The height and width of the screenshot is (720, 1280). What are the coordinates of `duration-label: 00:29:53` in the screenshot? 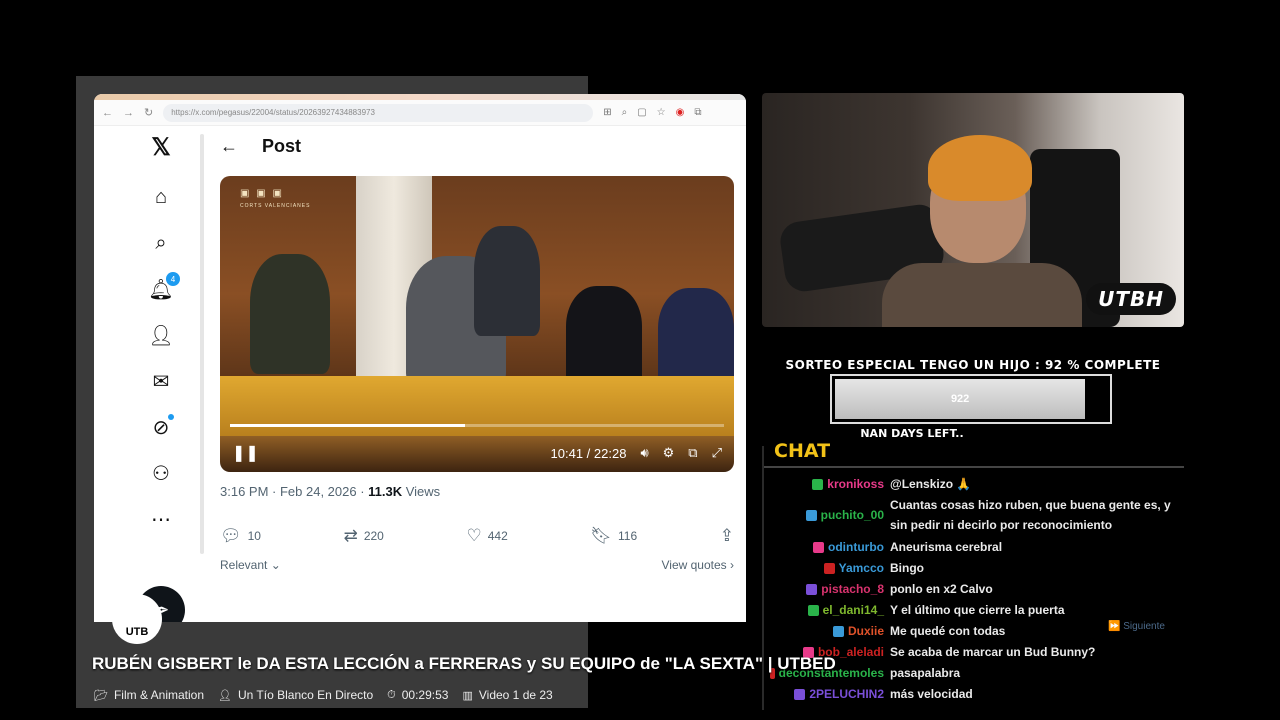 It's located at (425, 695).